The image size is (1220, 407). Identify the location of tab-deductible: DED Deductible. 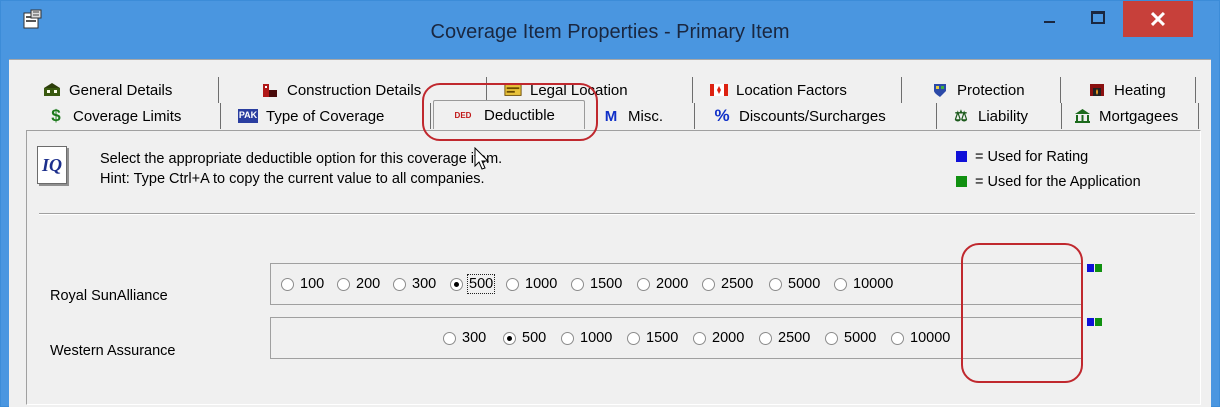
(509, 114).